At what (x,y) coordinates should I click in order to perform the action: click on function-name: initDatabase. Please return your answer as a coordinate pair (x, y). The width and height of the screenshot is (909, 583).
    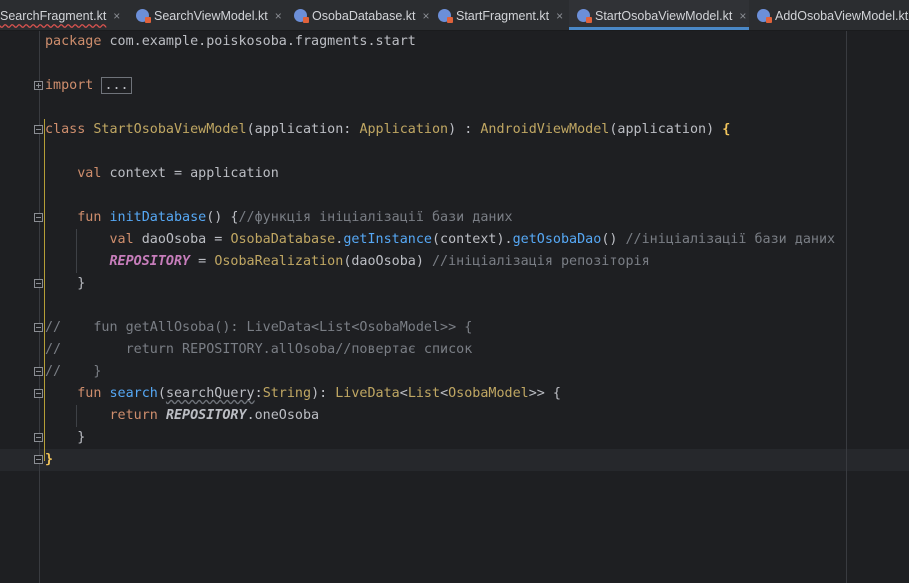
    Looking at the image, I should click on (158, 217).